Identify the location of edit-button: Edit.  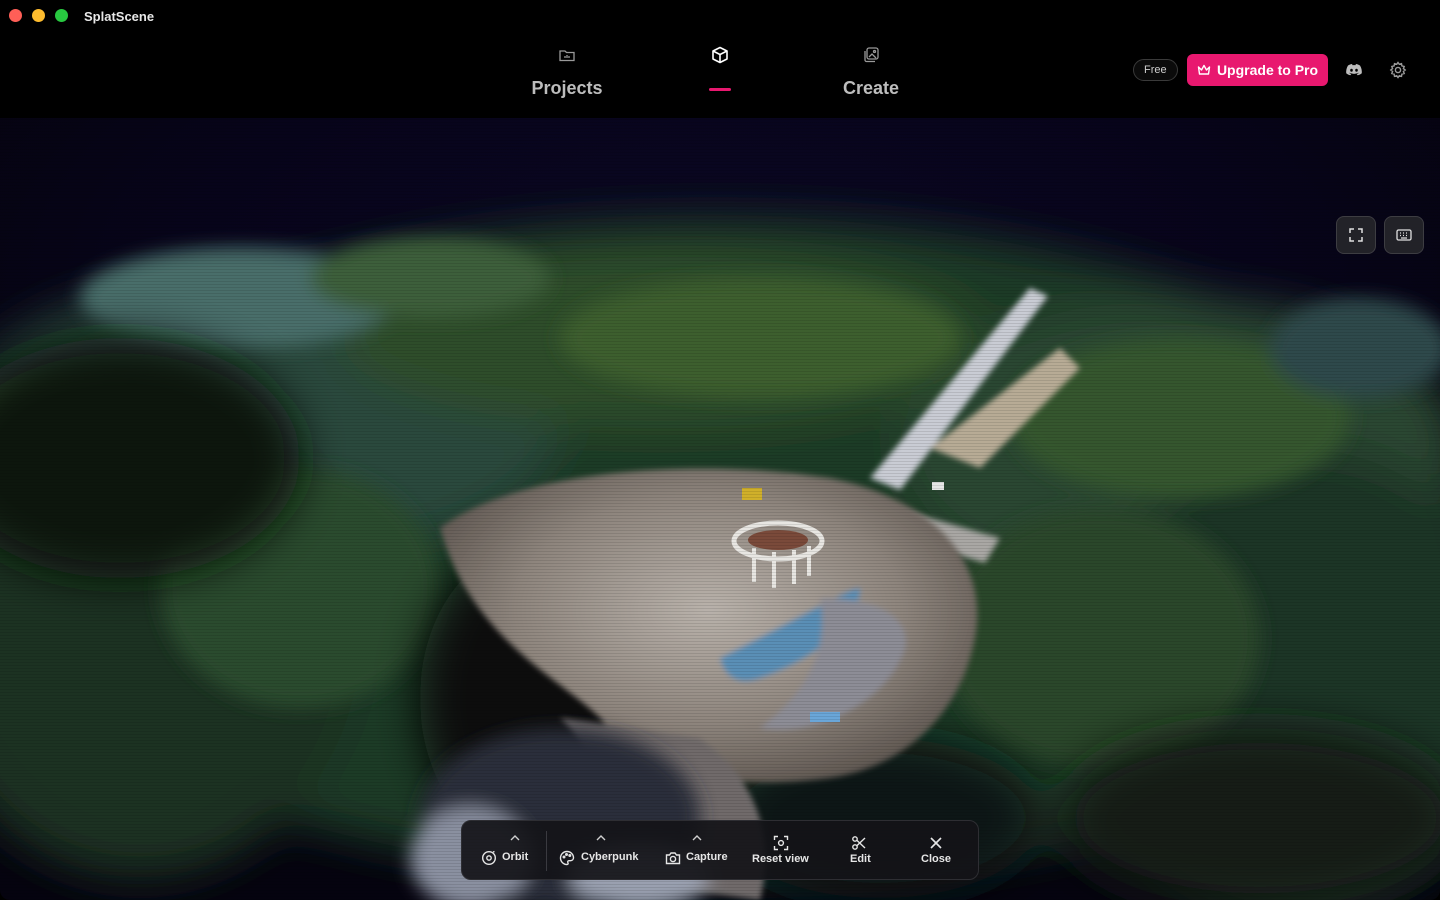
(860, 851).